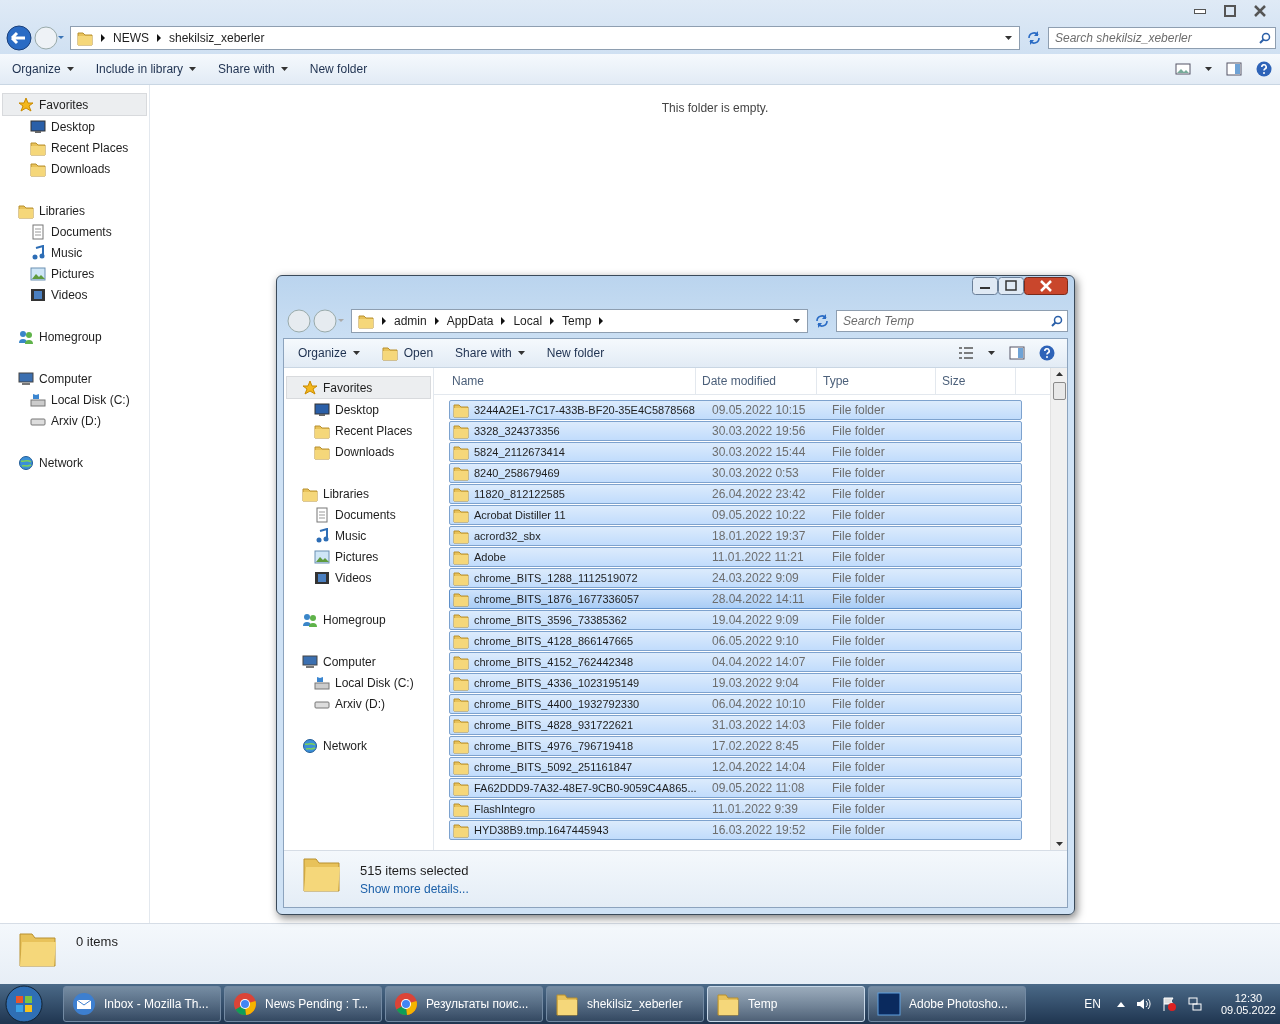  Describe the element at coordinates (1058, 609) in the screenshot. I see `scrollbar` at that location.